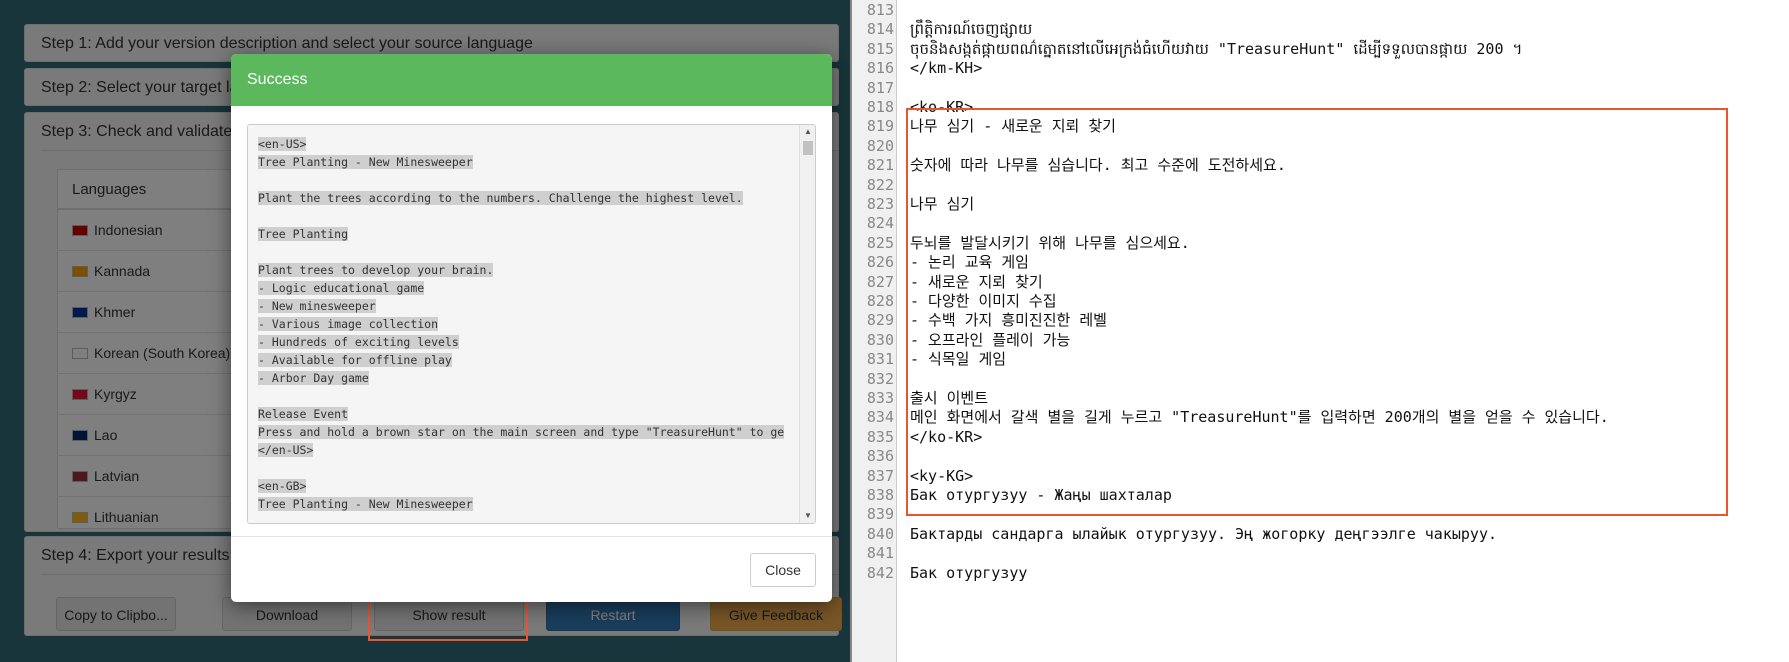 The height and width of the screenshot is (662, 1789). What do you see at coordinates (807, 132) in the screenshot?
I see `scroll-up-arrow-icon: ▲` at bounding box center [807, 132].